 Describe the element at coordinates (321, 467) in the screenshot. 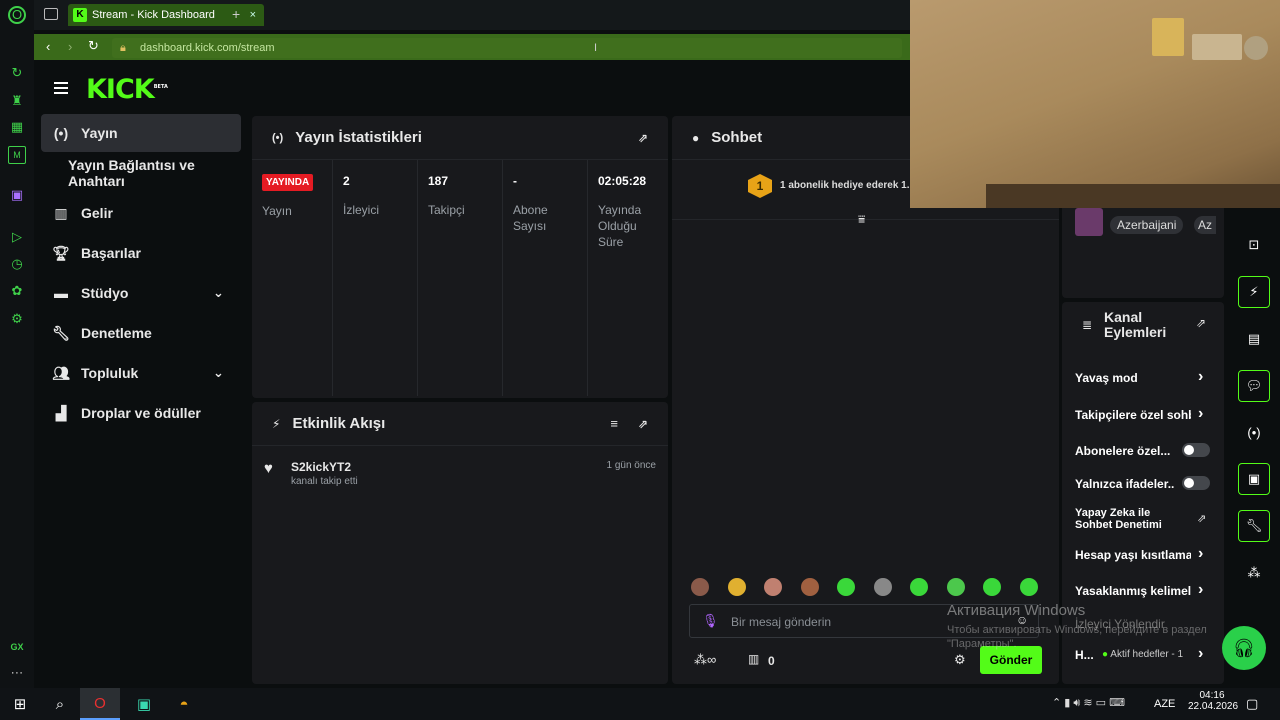

I see `event-user: S2kickYT2` at that location.